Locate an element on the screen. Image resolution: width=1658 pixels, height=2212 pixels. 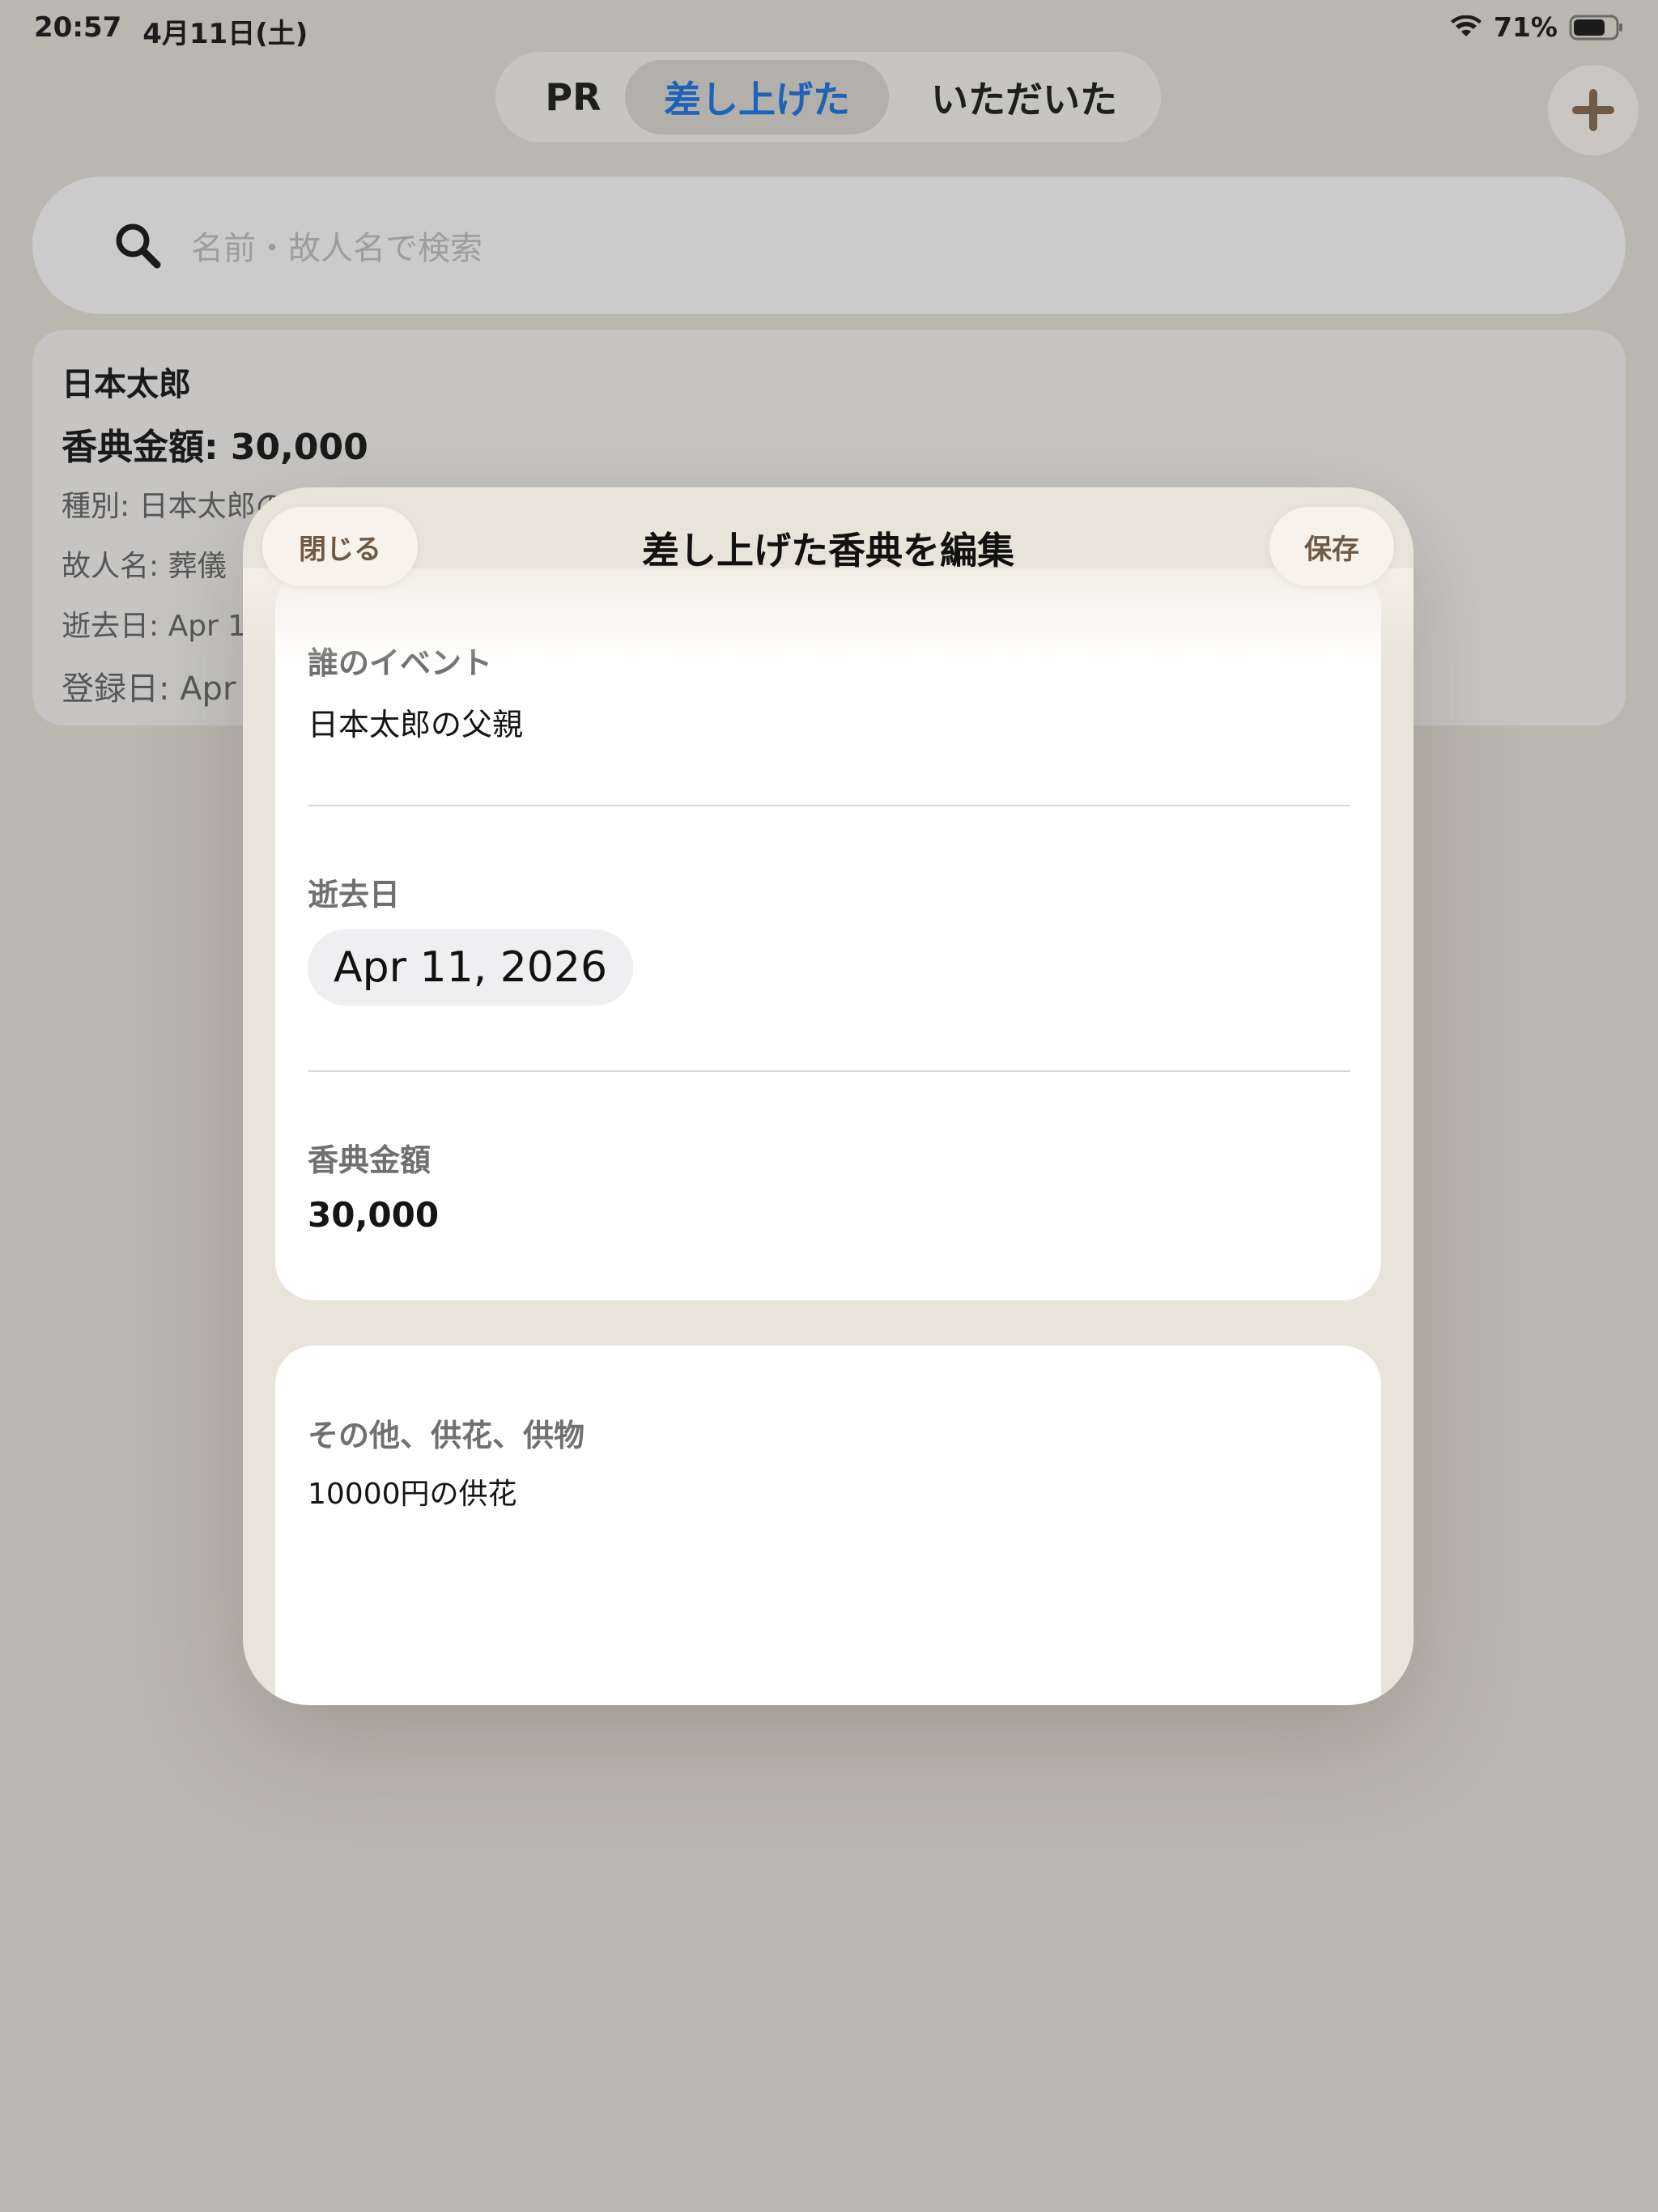
death-date-label: 逝去日 is located at coordinates (354, 894).